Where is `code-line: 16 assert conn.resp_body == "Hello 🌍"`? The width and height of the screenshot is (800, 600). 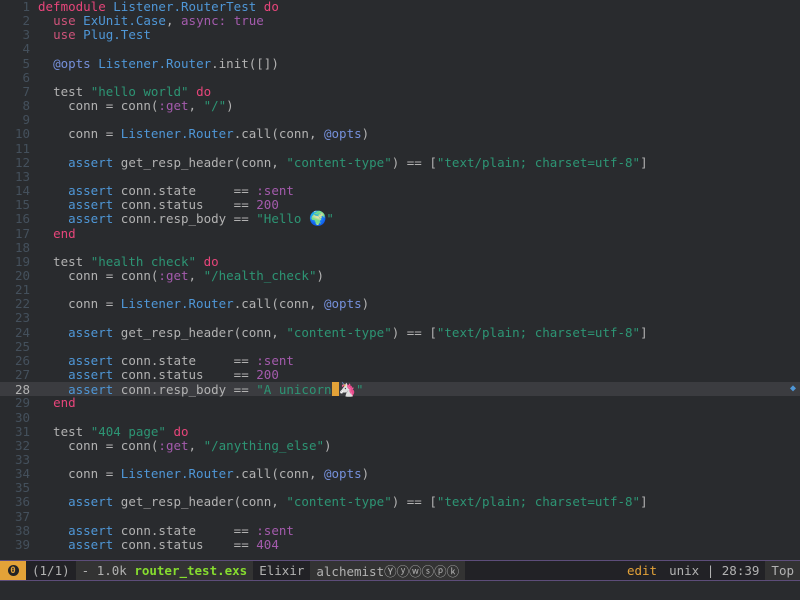
code-line: 16 assert conn.resp_body == "Hello 🌍" is located at coordinates (400, 219).